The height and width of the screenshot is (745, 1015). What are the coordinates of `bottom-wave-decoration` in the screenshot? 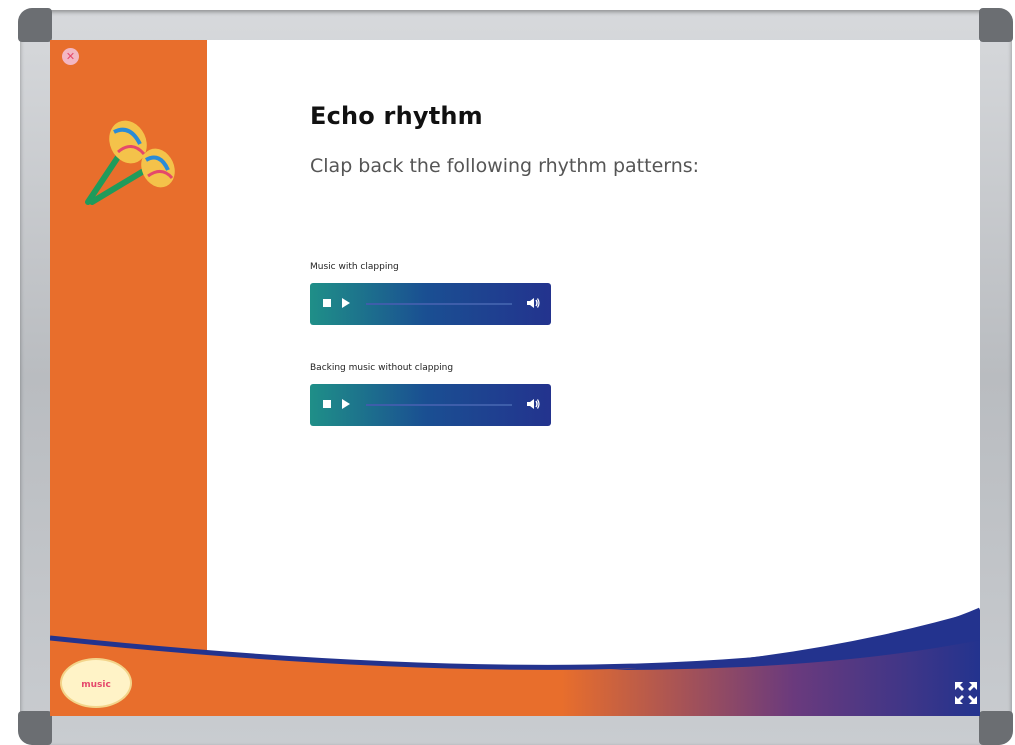 It's located at (515, 661).